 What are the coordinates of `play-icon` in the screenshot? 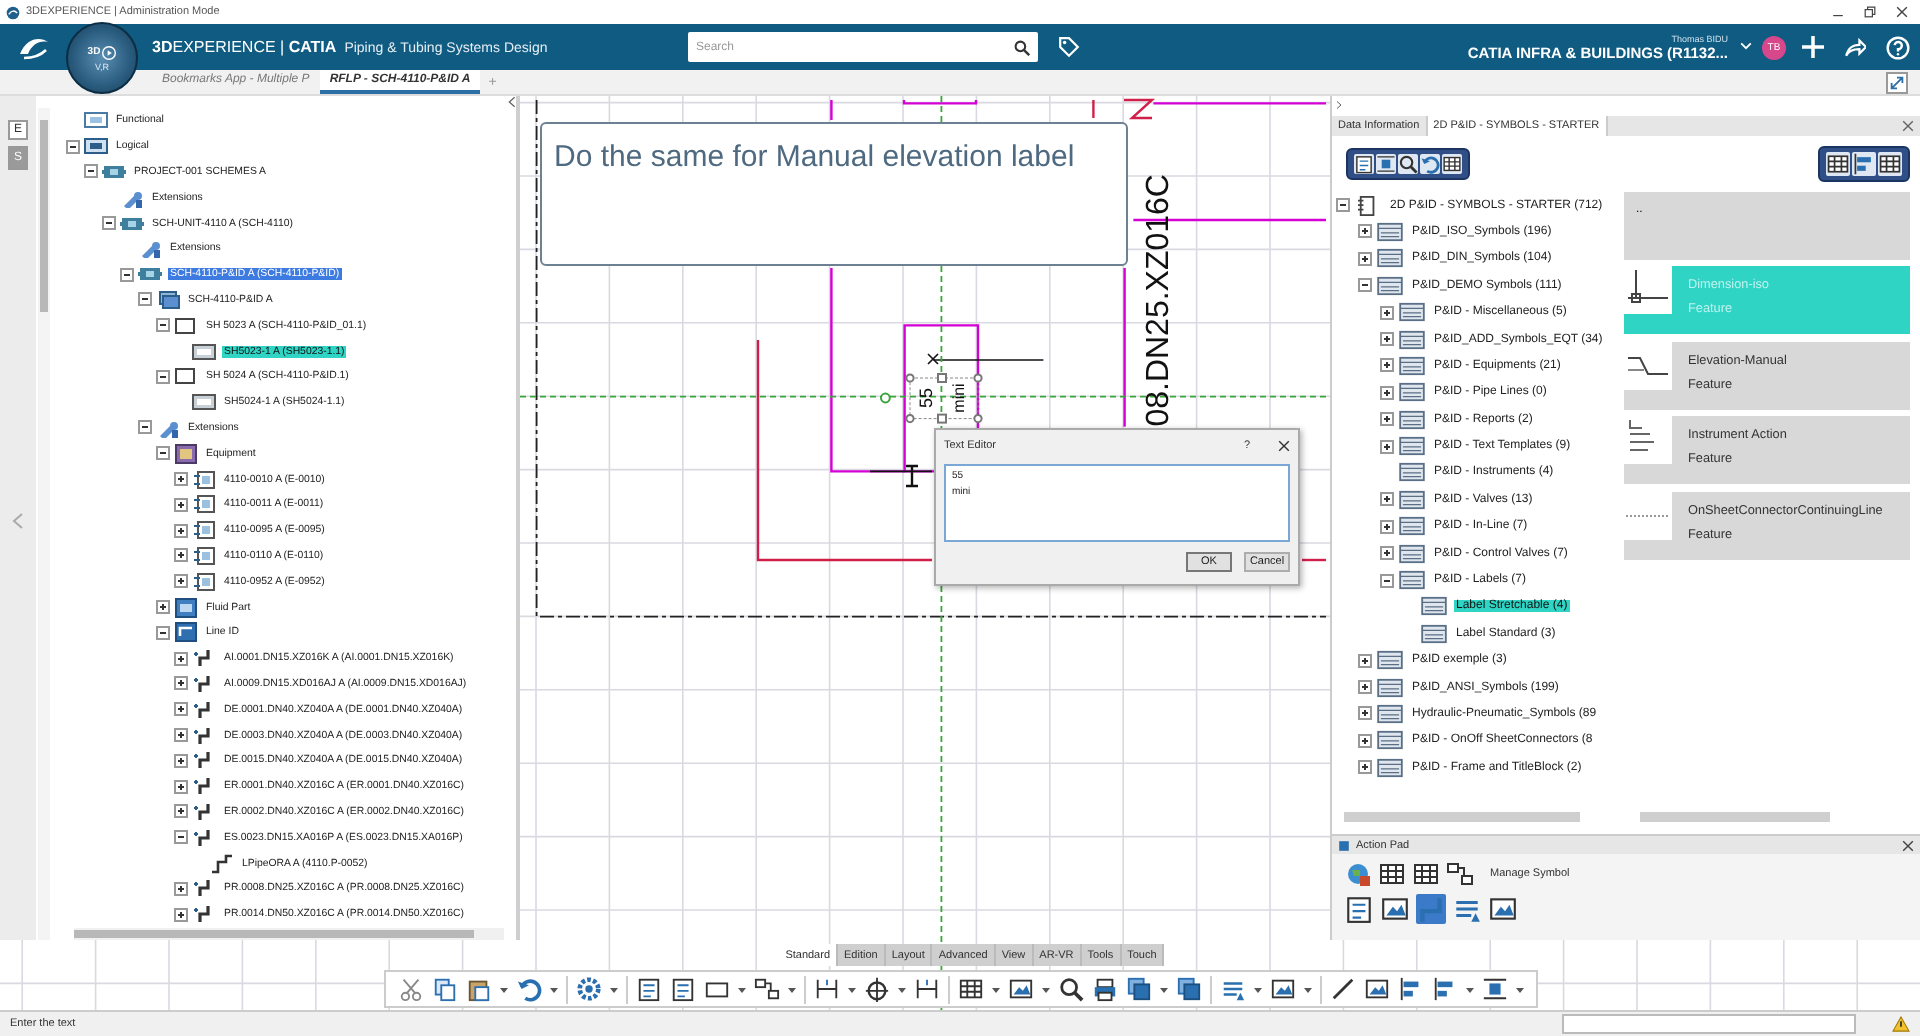 It's located at (109, 52).